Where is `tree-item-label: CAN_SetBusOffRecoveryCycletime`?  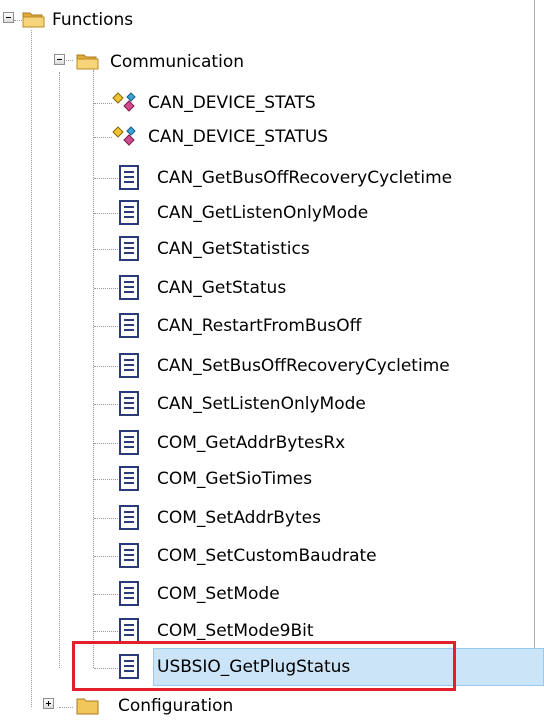
tree-item-label: CAN_SetBusOffRecoveryCycletime is located at coordinates (303, 366).